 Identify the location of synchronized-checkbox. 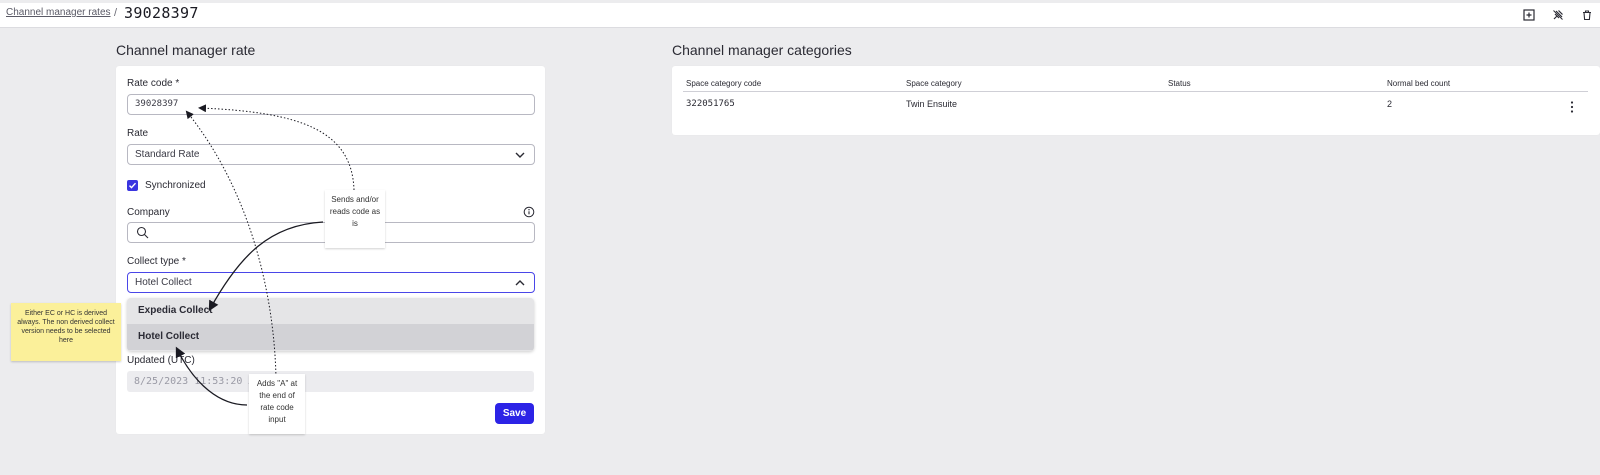
(132, 185).